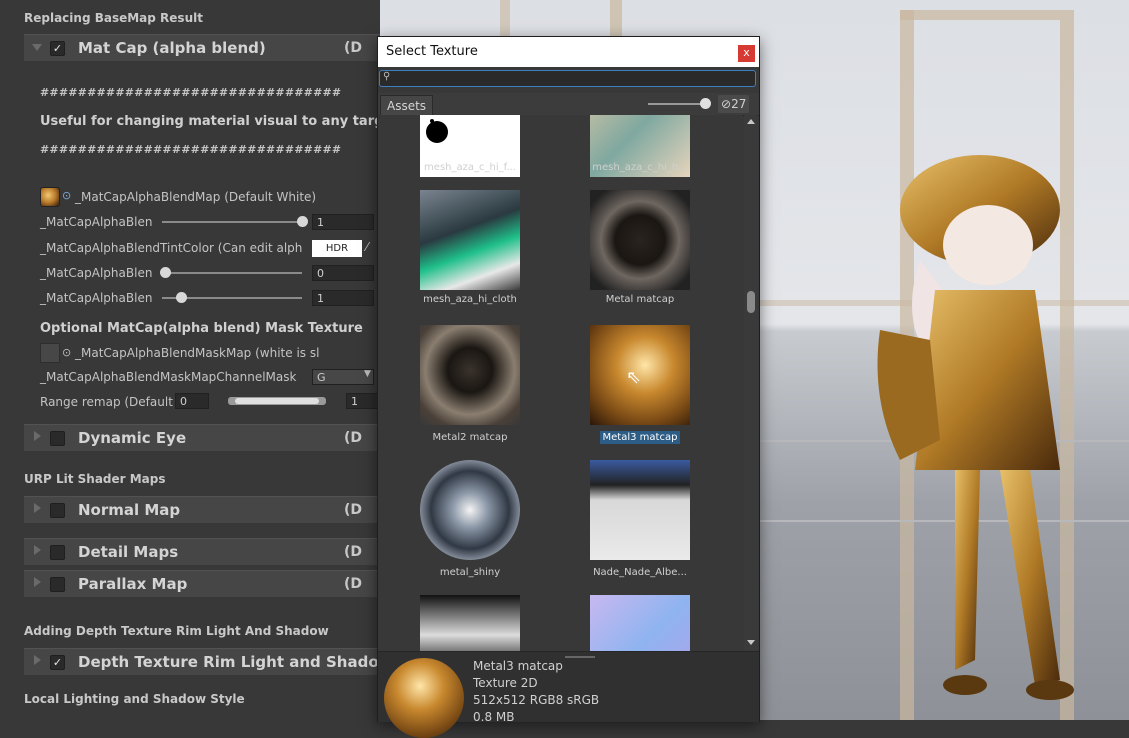  Describe the element at coordinates (363, 401) in the screenshot. I see `range-remap-max-field: 1` at that location.